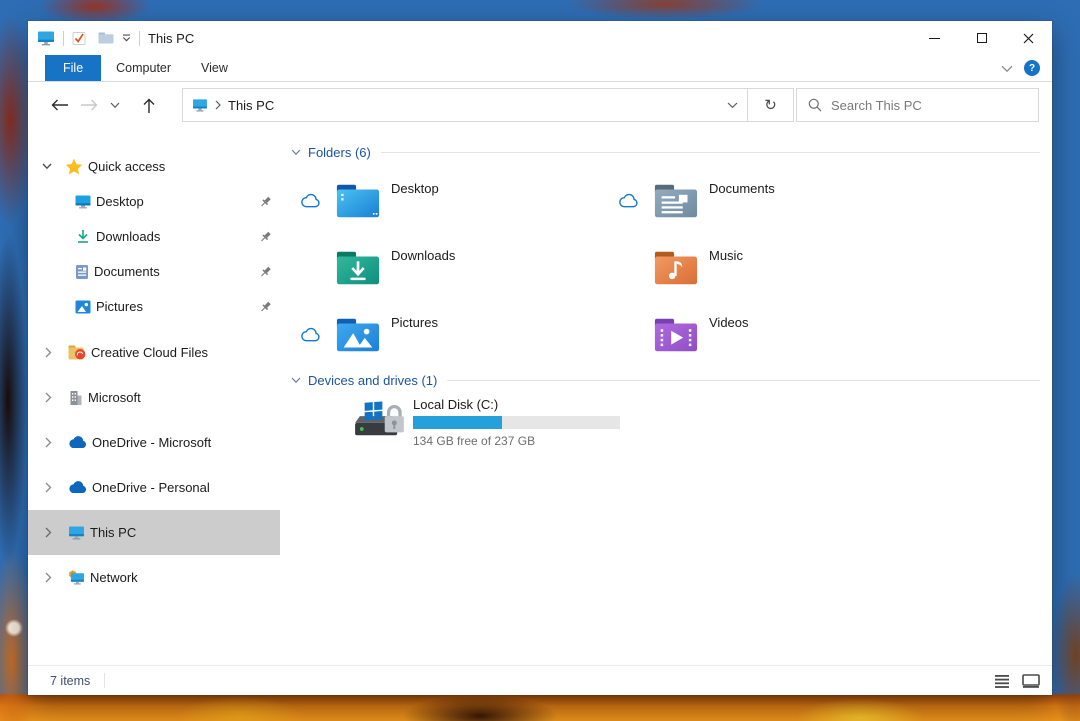 This screenshot has width=1080, height=721. What do you see at coordinates (143, 68) in the screenshot?
I see `tab-computer: Computer` at bounding box center [143, 68].